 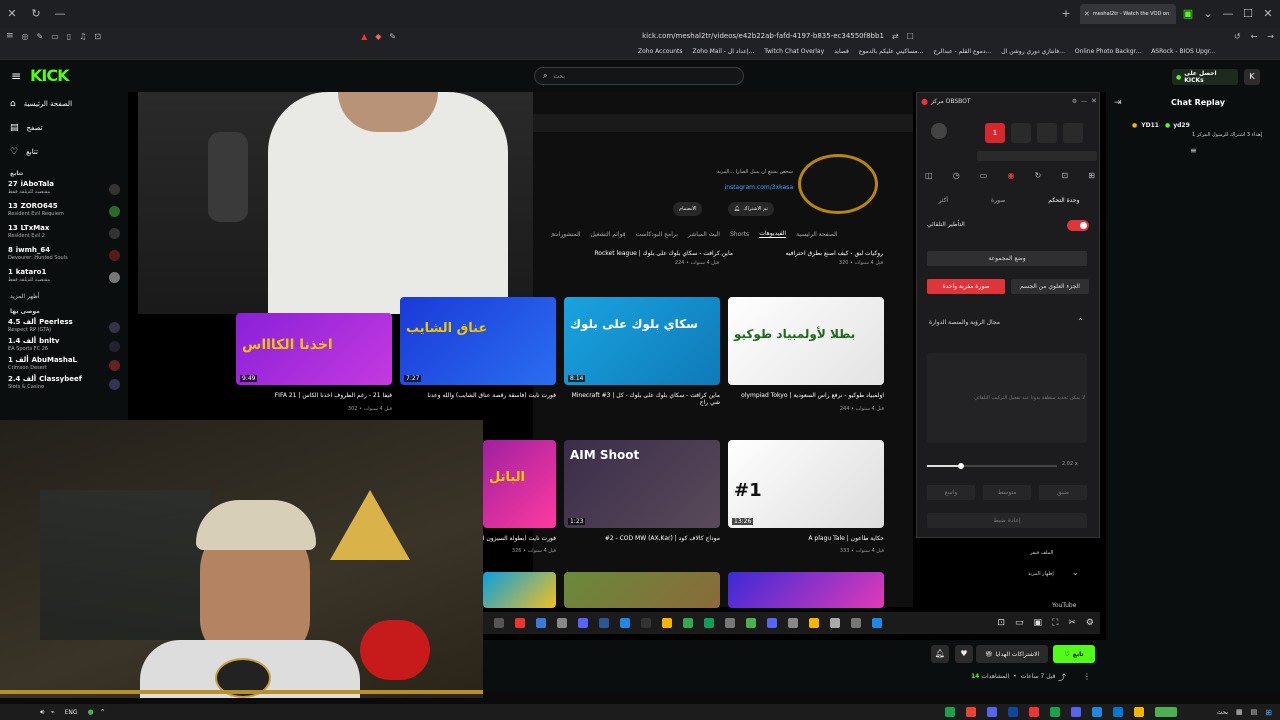 What do you see at coordinates (939, 131) in the screenshot?
I see `avatar` at bounding box center [939, 131].